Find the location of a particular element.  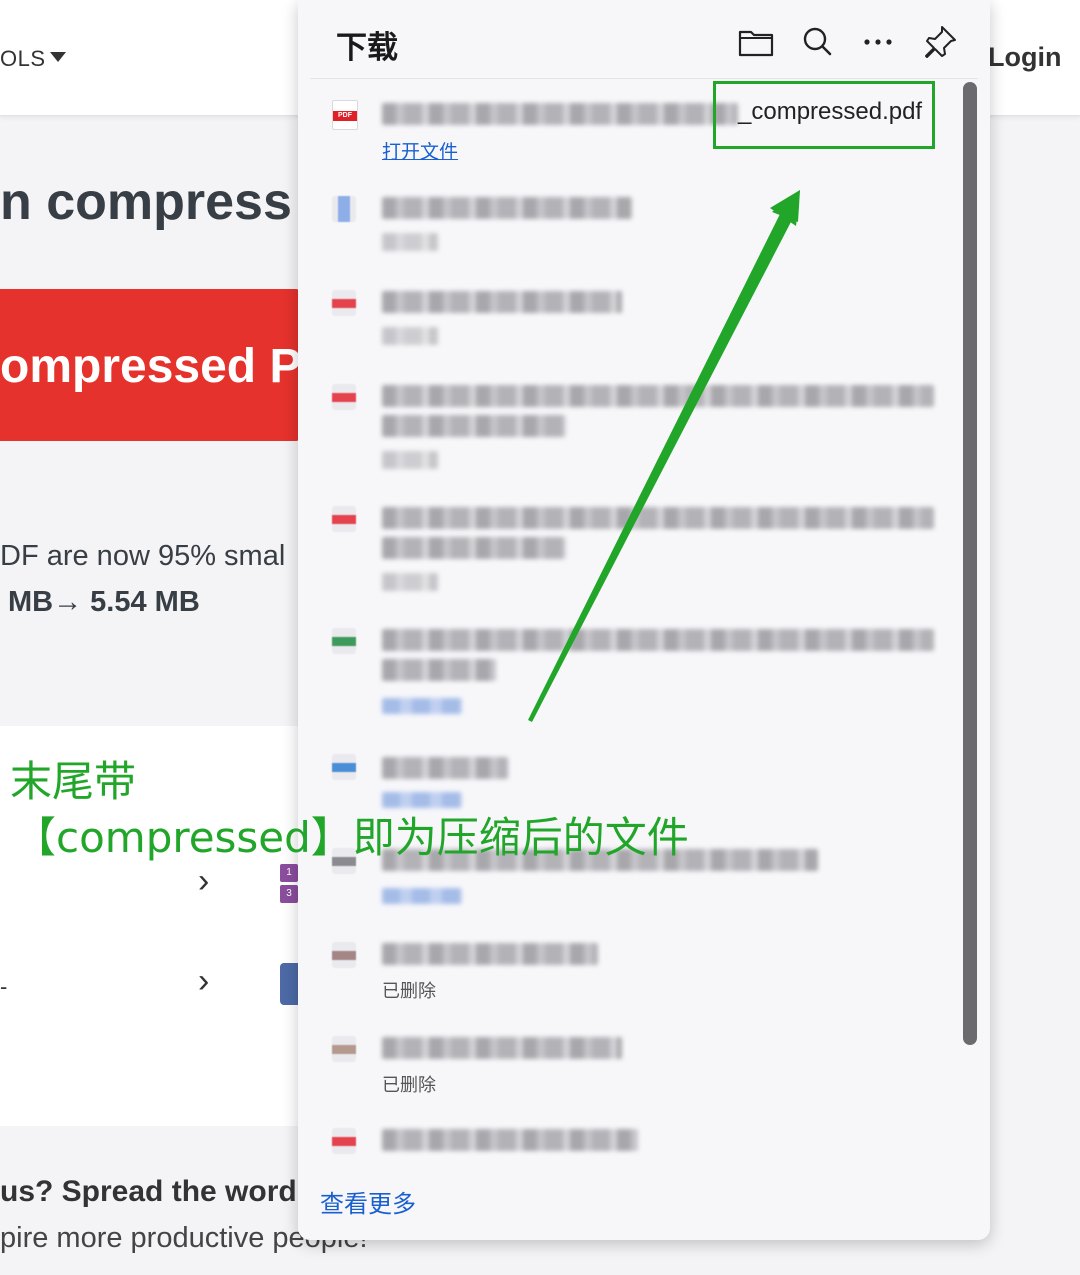

open-file-link: 打开文件 is located at coordinates (420, 150).